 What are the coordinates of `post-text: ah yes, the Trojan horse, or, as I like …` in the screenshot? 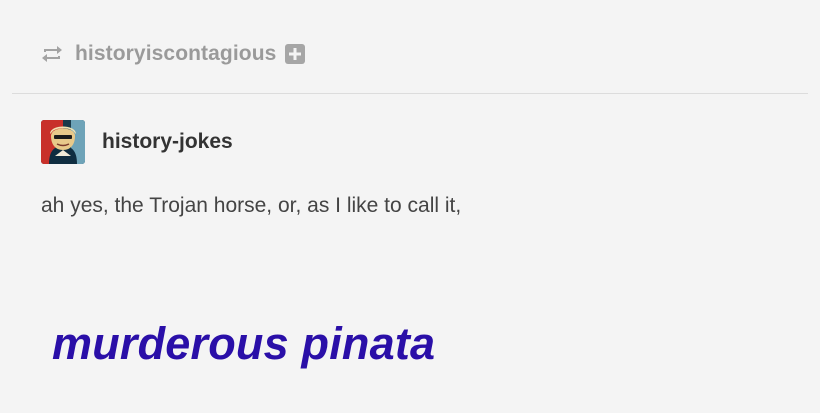 It's located at (251, 205).